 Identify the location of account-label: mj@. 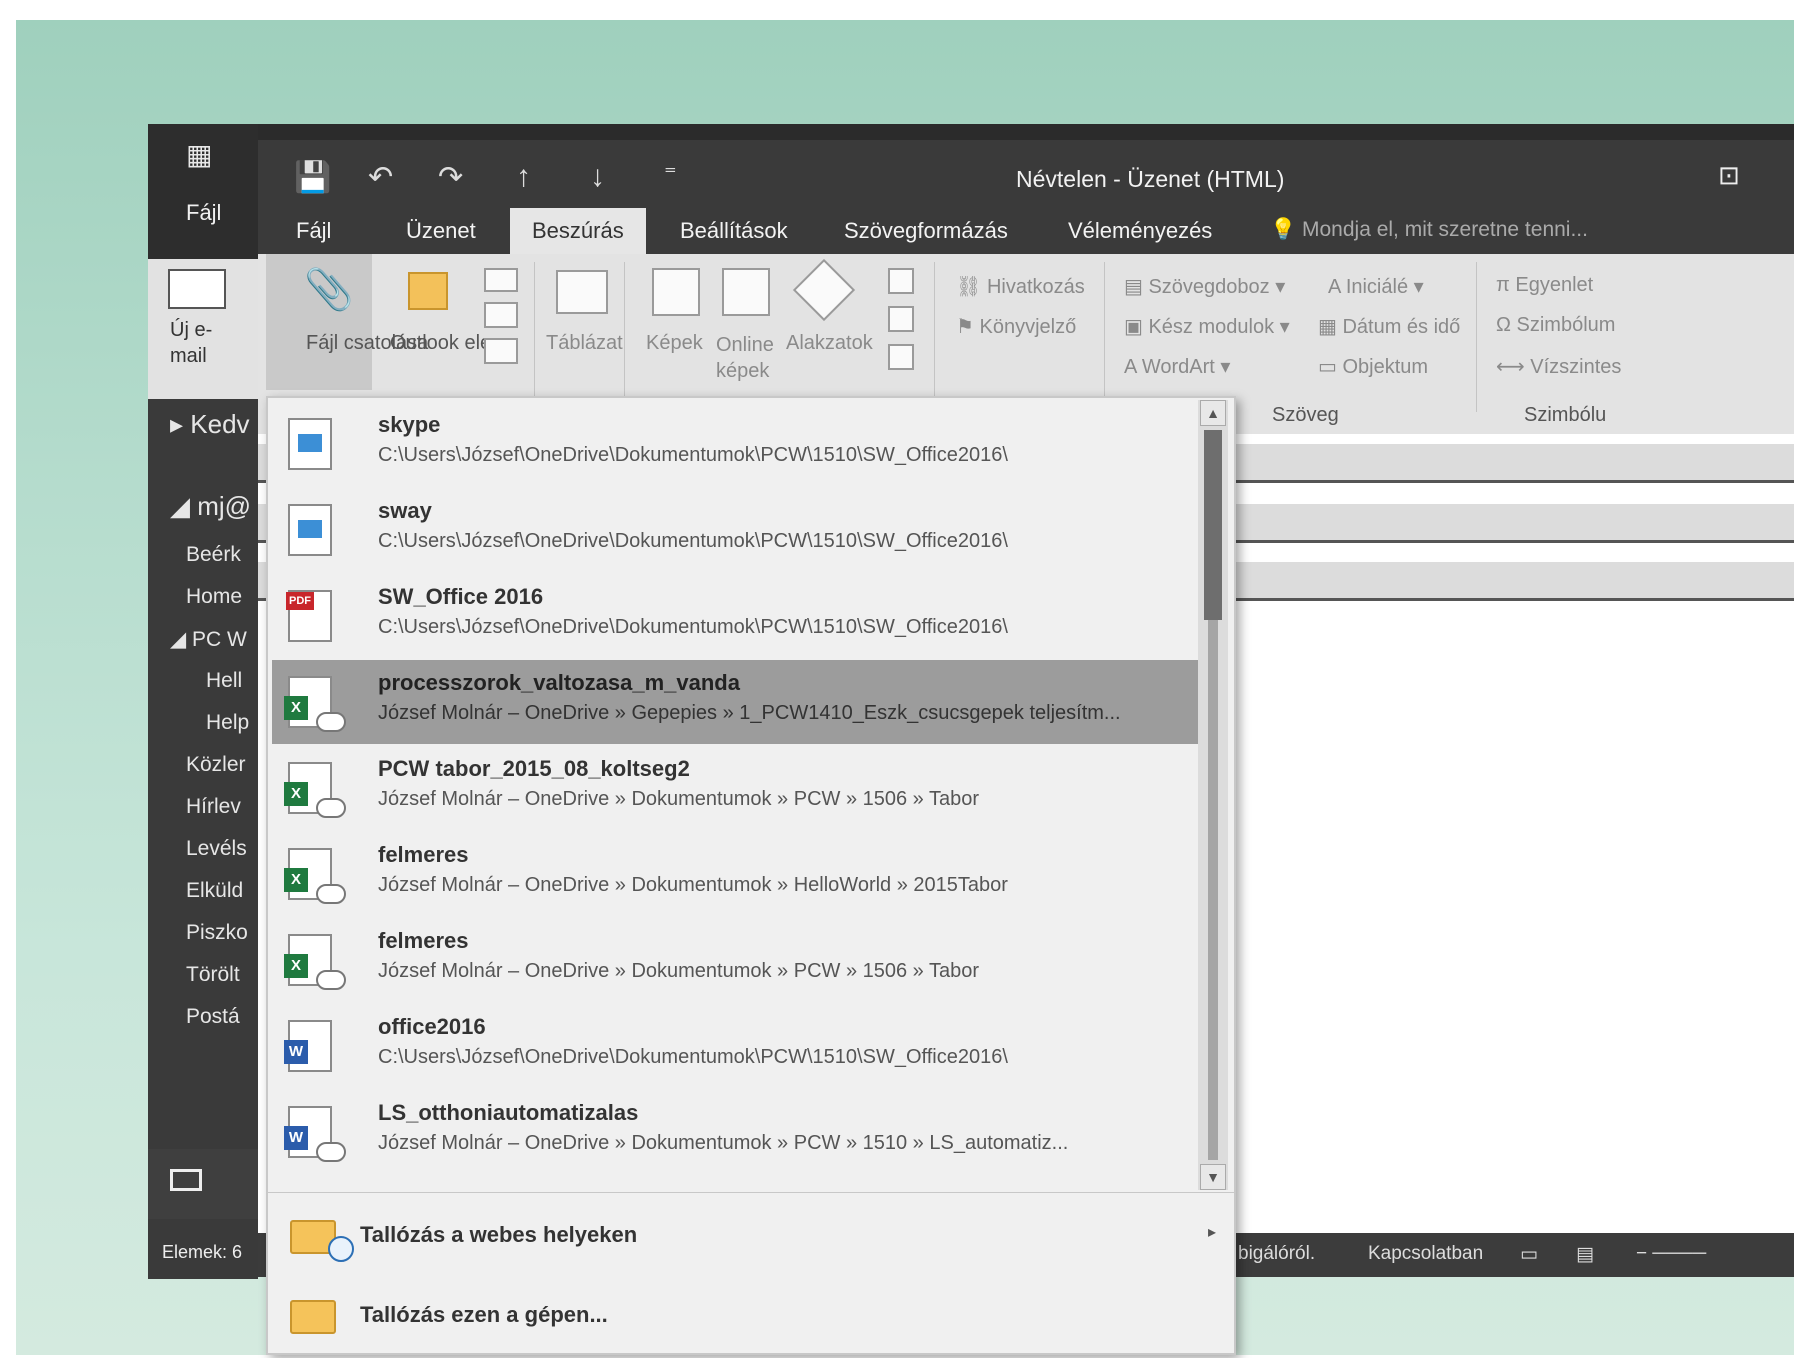
(224, 506).